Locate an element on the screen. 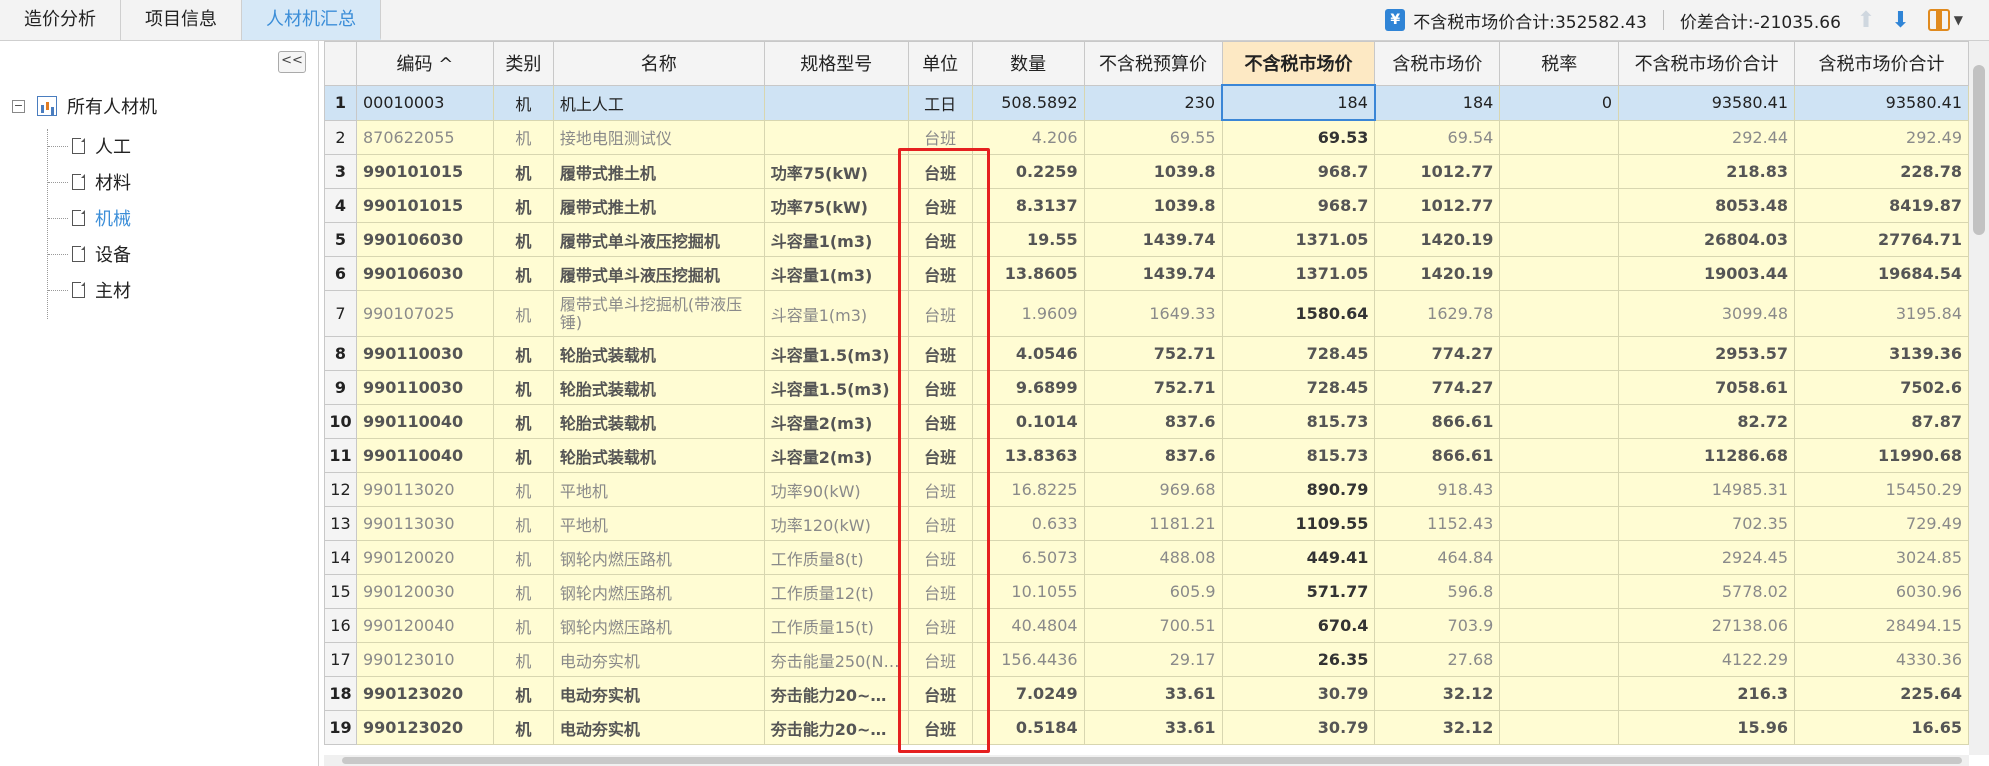 The width and height of the screenshot is (1989, 766). market-price-cell: 728.45 is located at coordinates (1298, 353).